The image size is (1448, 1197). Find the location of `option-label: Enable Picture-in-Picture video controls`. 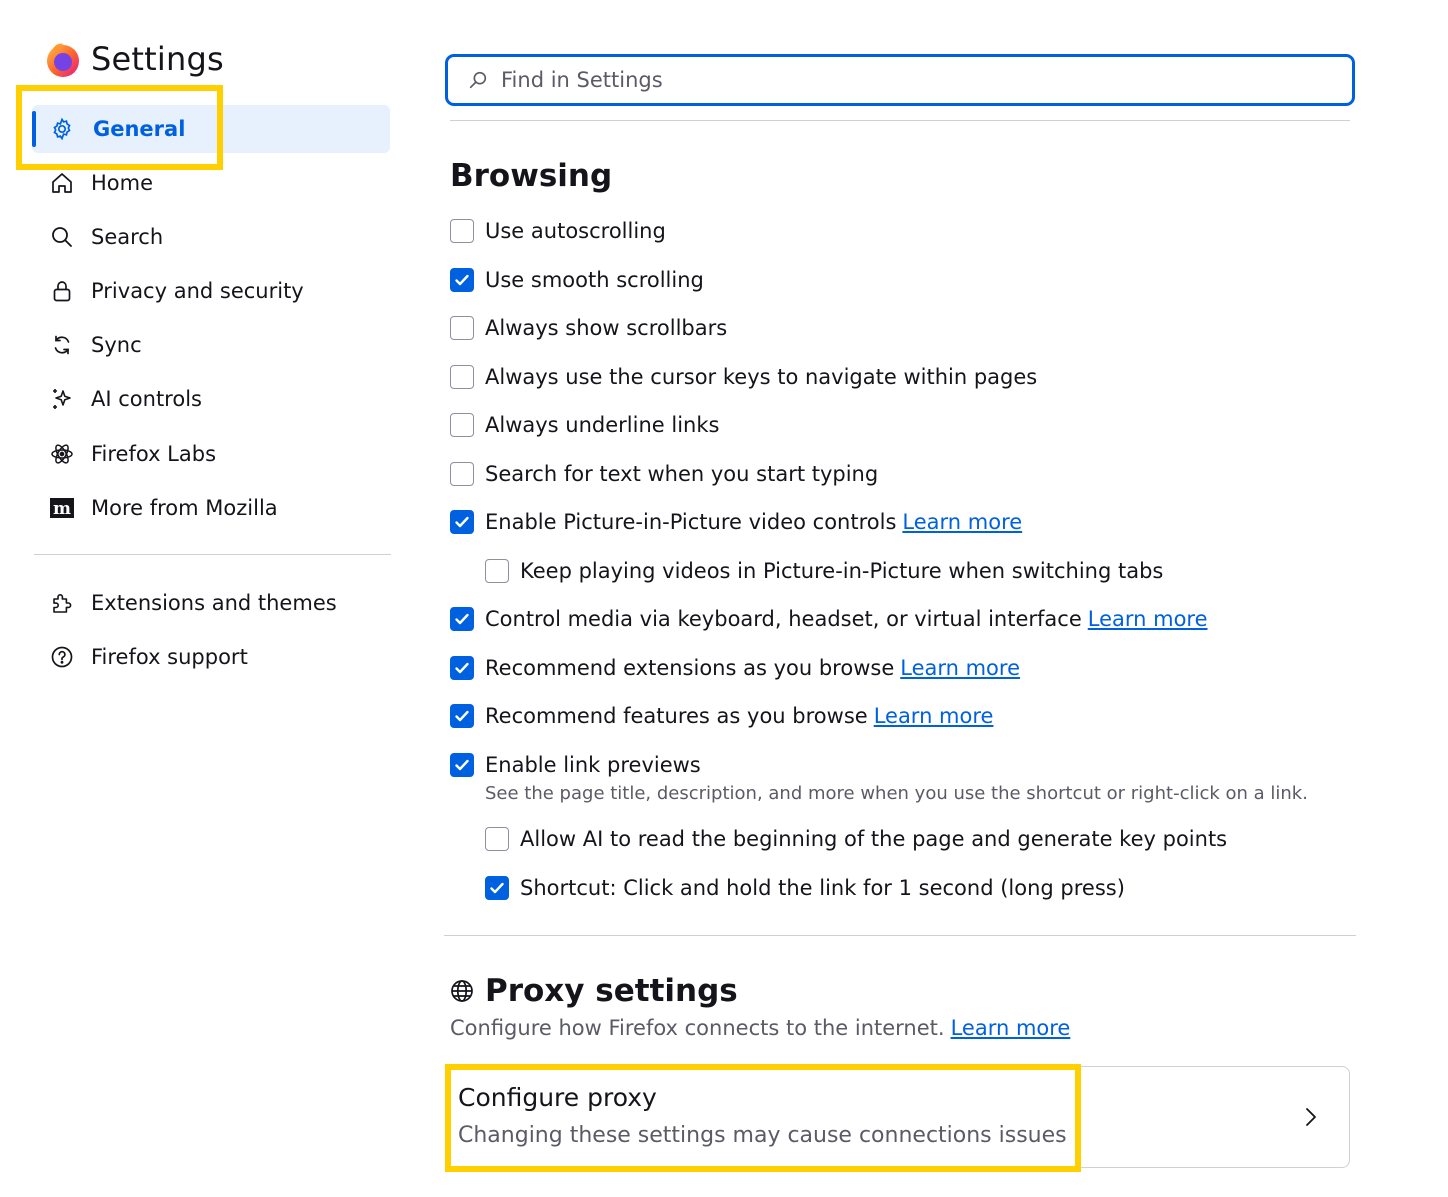

option-label: Enable Picture-in-Picture video controls is located at coordinates (691, 522).